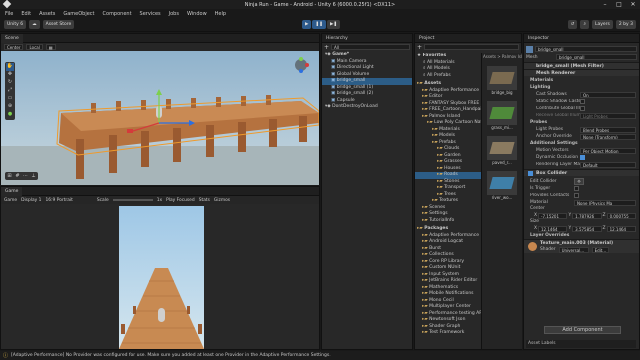 This screenshot has height=360, width=640. I want to click on layers-dropdown: Layers, so click(602, 24).